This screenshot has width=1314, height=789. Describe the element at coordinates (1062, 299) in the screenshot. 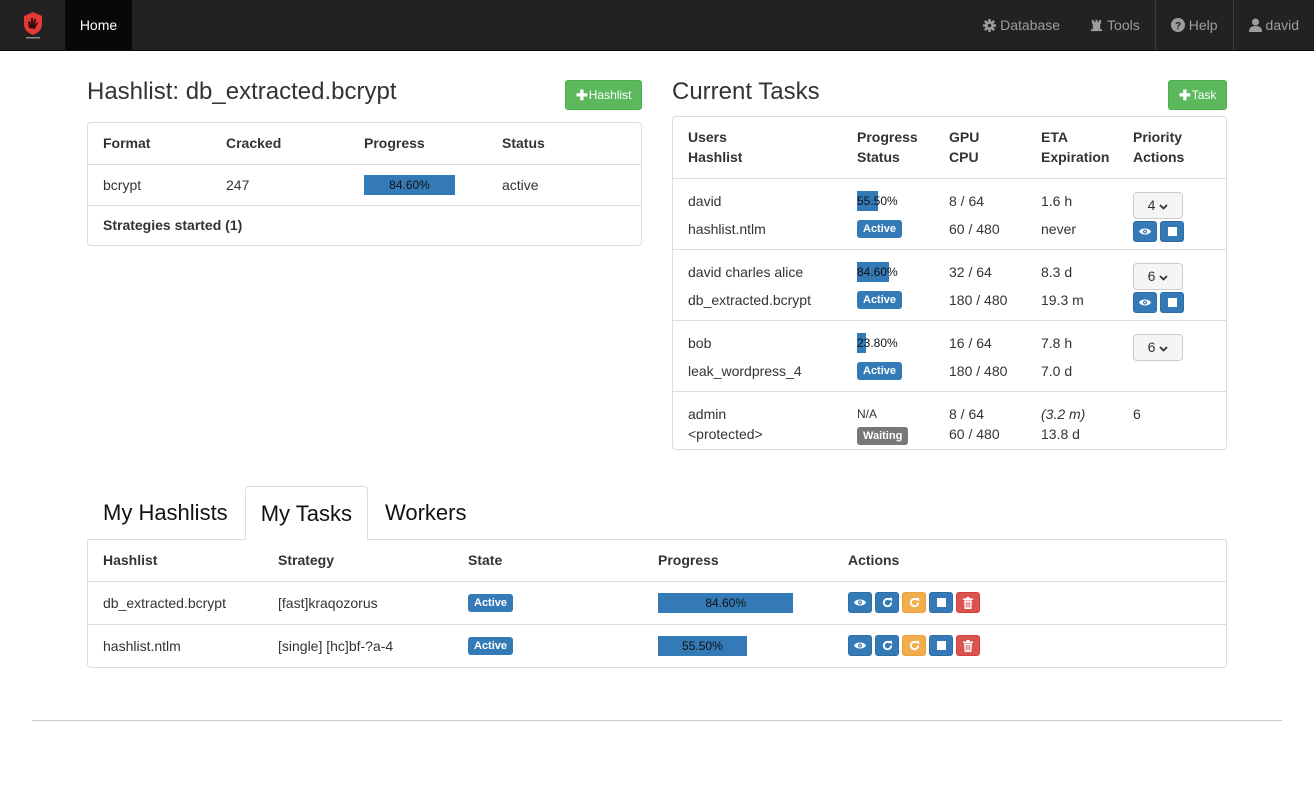

I see `task-expiration: 19.3 m` at that location.